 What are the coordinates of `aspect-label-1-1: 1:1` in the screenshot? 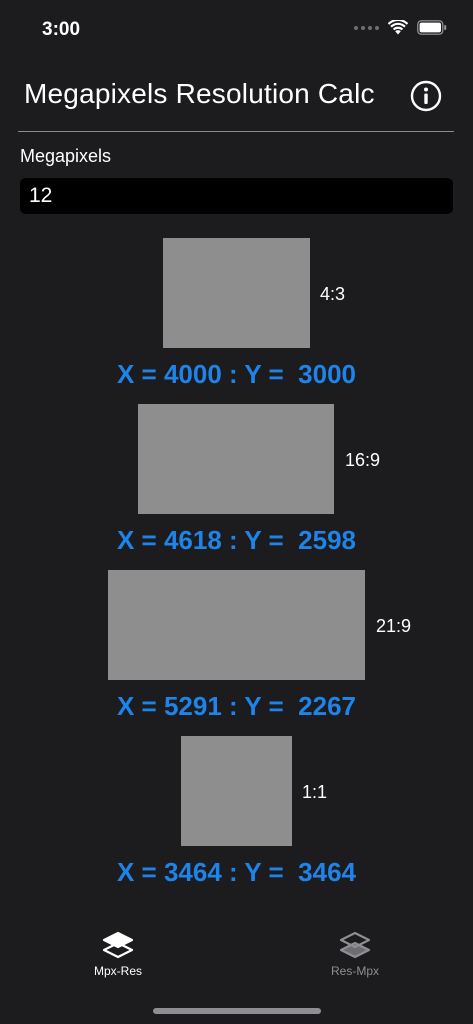 It's located at (315, 792).